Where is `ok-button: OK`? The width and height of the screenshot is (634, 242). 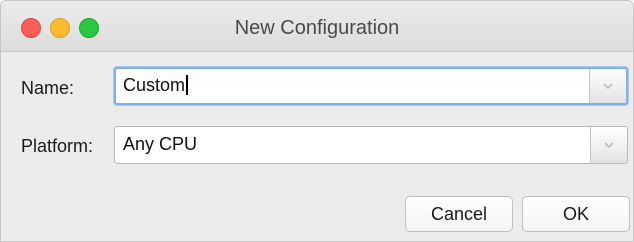
ok-button: OK is located at coordinates (576, 214).